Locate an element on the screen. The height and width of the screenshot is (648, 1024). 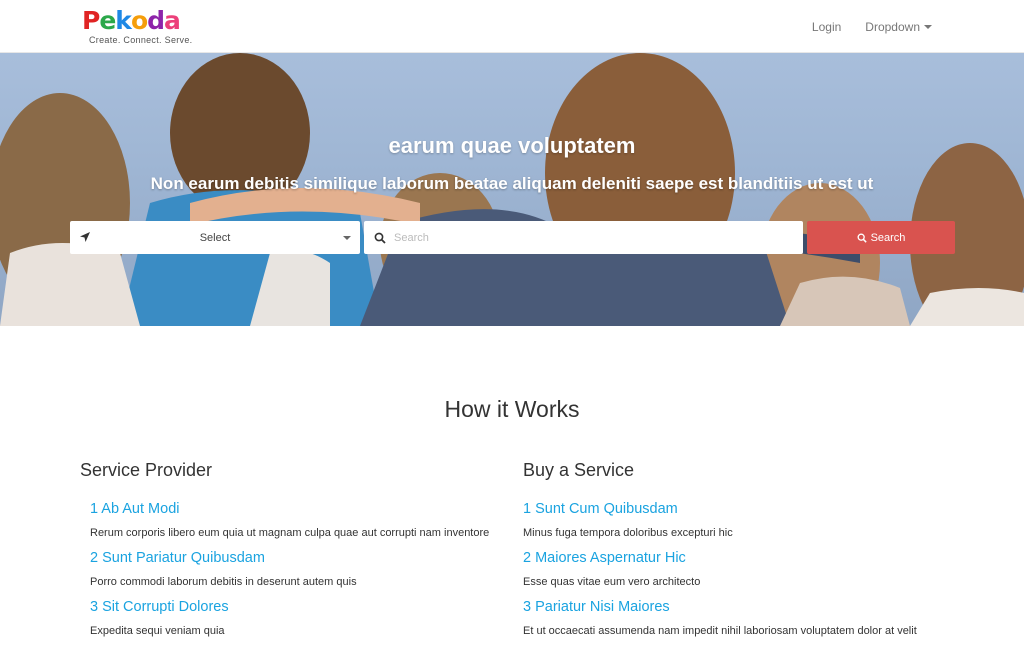
login-link: Login is located at coordinates (826, 27).